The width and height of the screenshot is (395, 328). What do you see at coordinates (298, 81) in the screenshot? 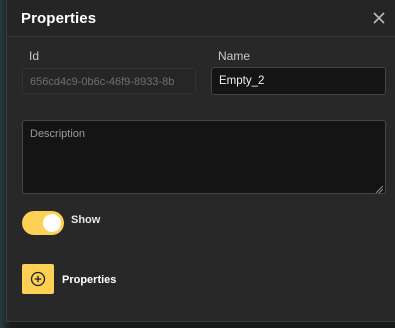
I see `name-field: Empty_2` at bounding box center [298, 81].